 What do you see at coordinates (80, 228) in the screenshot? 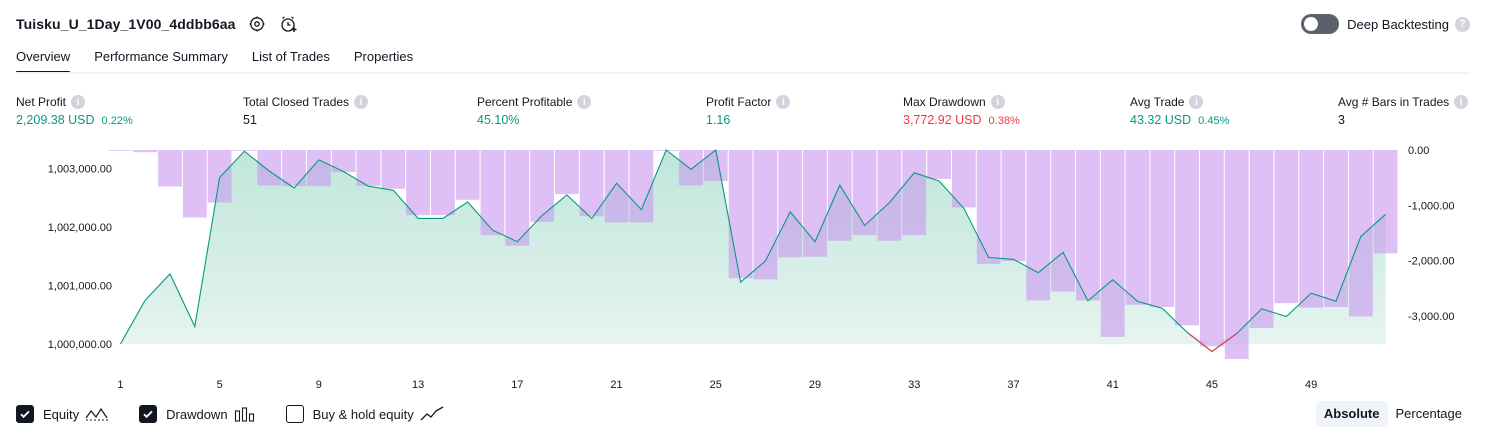
I see `y-left-tick-label: 1,002,000.00` at bounding box center [80, 228].